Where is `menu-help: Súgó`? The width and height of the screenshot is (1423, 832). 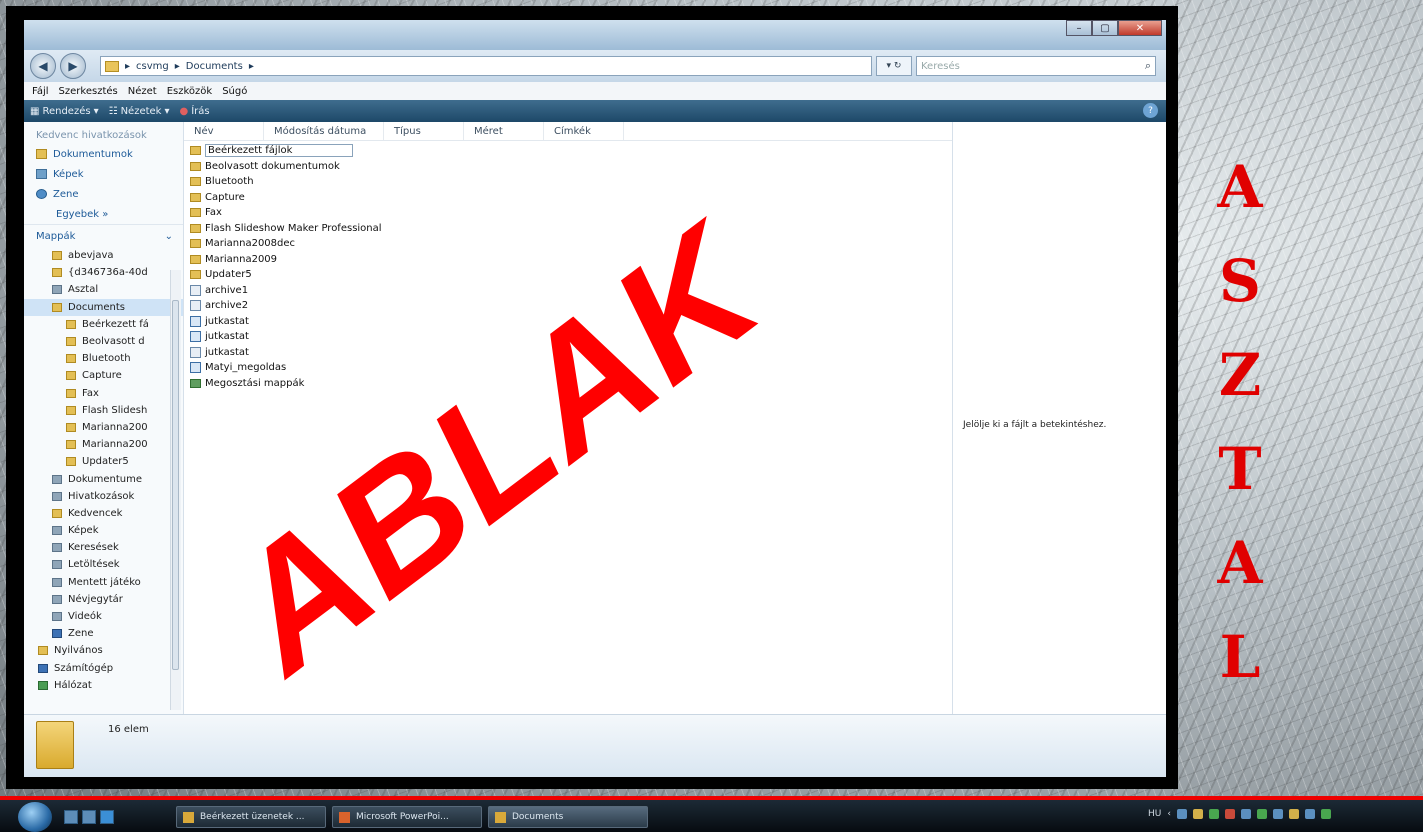 menu-help: Súgó is located at coordinates (234, 91).